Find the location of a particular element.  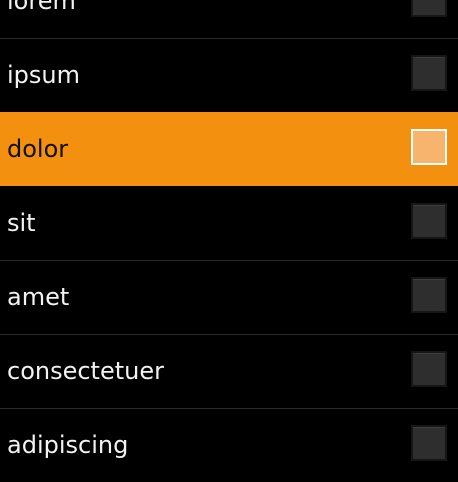

list-item-label: adipiscing is located at coordinates (68, 445).